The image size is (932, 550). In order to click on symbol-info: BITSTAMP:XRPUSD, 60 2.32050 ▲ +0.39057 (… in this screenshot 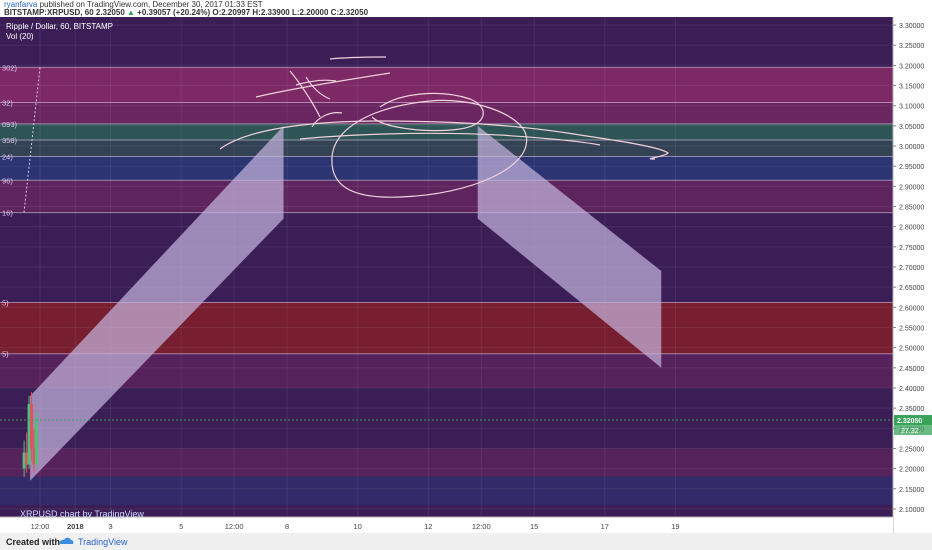, I will do `click(186, 12)`.